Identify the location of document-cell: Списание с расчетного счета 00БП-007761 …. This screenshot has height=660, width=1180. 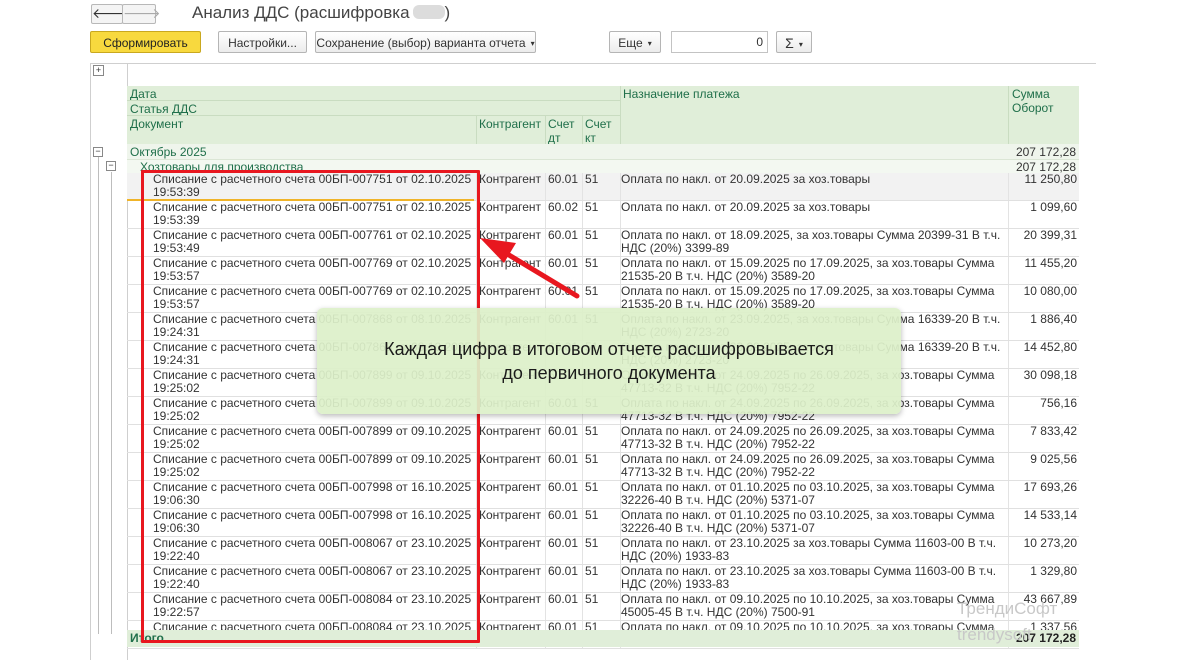
(313, 242).